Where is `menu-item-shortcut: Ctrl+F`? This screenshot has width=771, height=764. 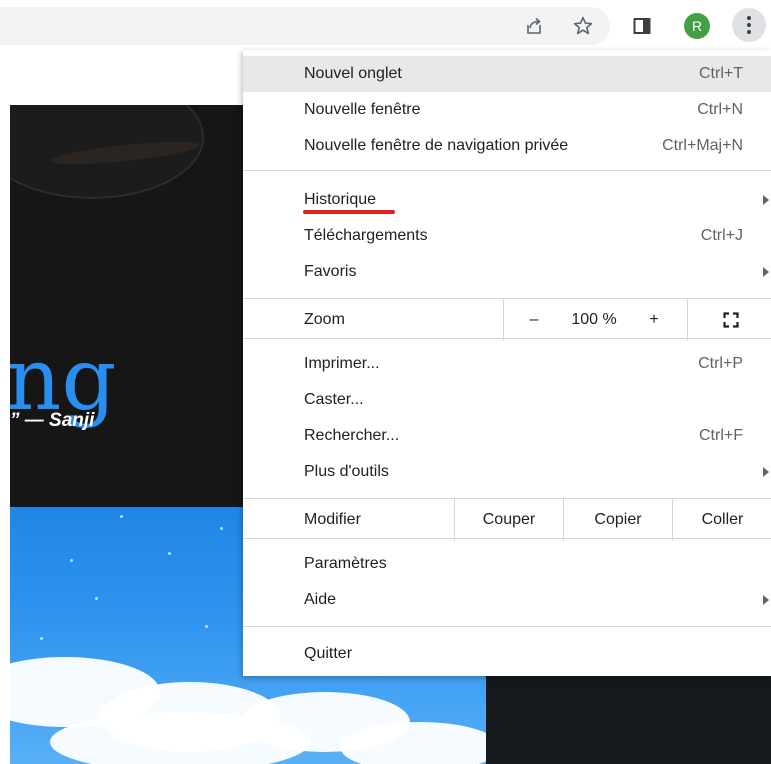 menu-item-shortcut: Ctrl+F is located at coordinates (721, 435).